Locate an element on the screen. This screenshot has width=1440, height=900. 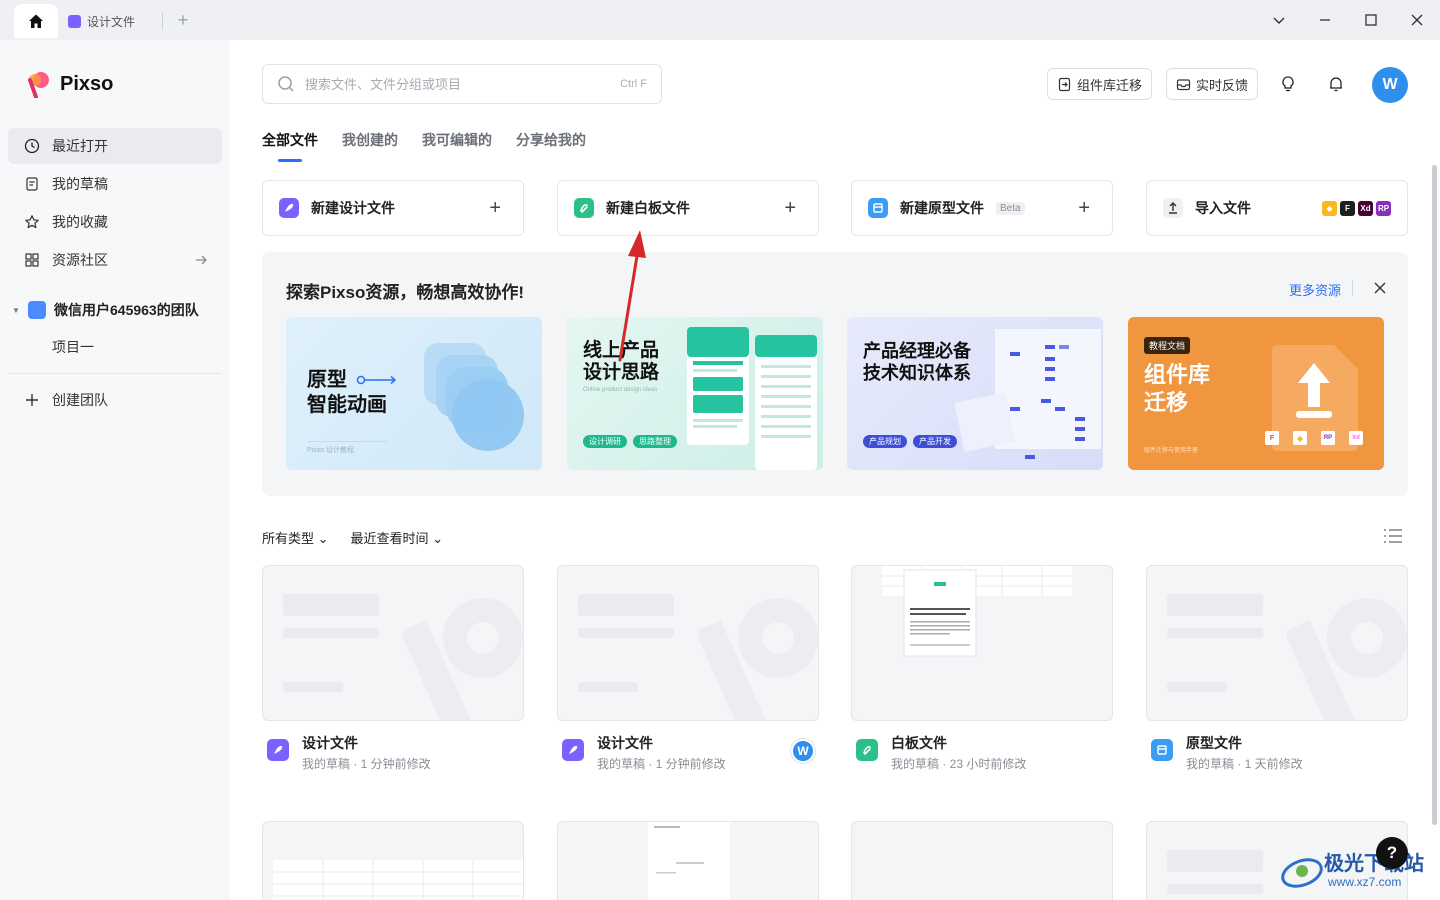
feedback-label: 实时反馈 is located at coordinates (1222, 85).